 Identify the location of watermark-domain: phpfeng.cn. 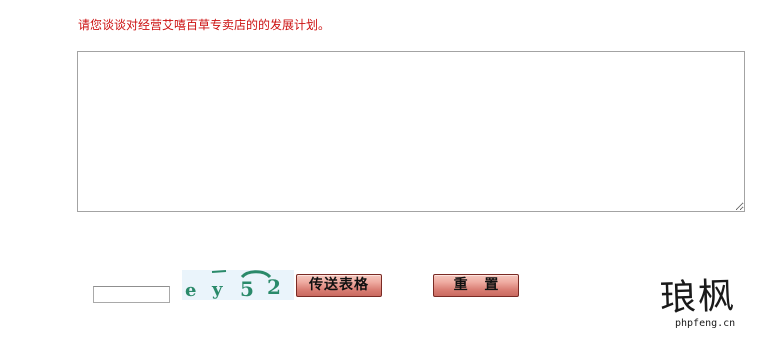
(705, 323).